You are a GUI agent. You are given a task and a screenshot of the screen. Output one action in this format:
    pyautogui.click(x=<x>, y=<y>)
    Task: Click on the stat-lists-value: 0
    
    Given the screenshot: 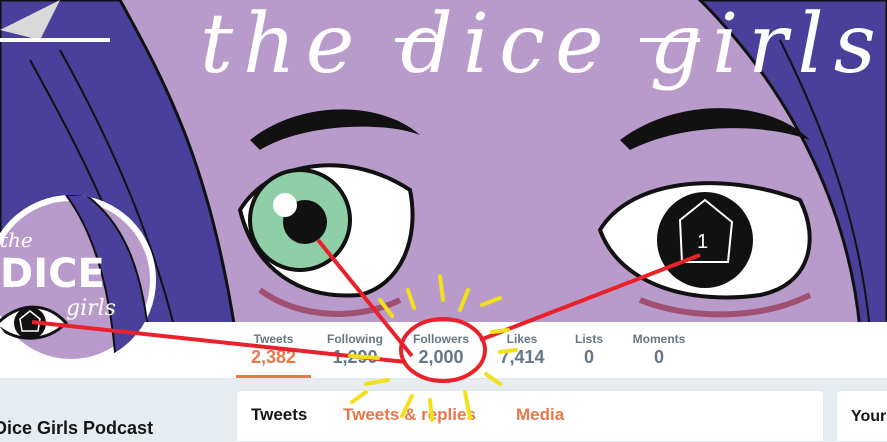 What is the action you would take?
    pyautogui.click(x=588, y=357)
    